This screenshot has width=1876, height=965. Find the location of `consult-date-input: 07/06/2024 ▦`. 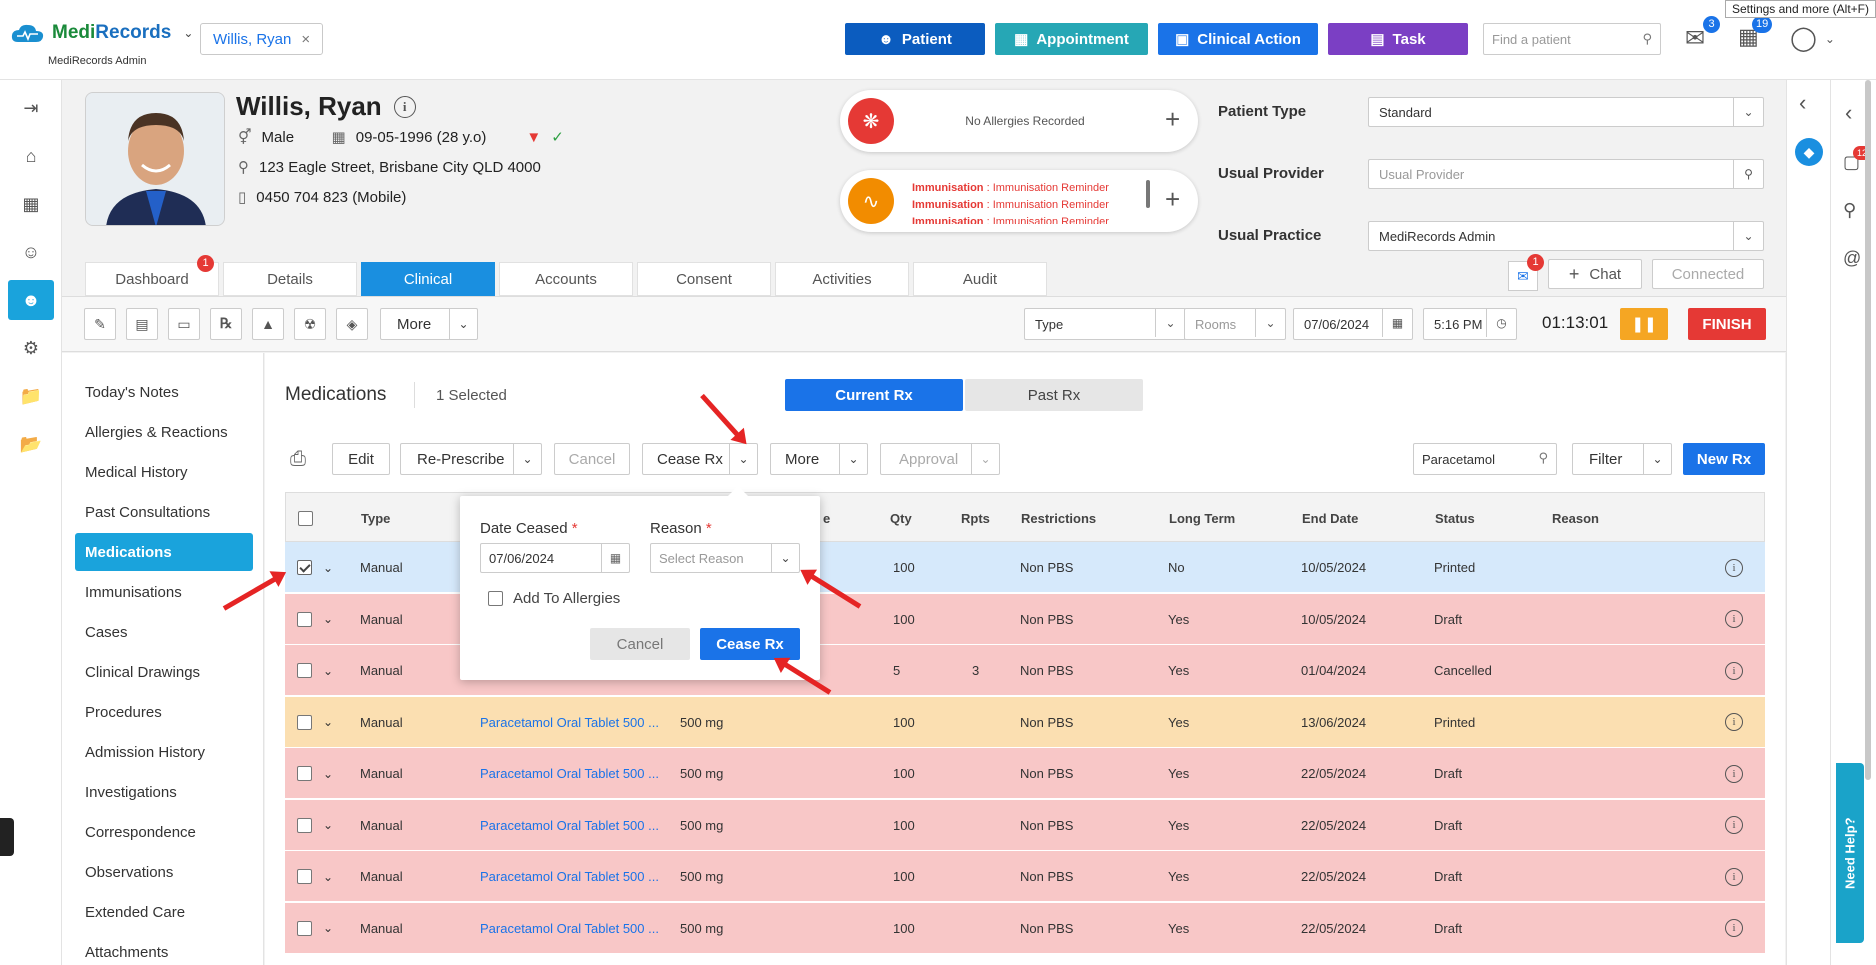

consult-date-input: 07/06/2024 ▦ is located at coordinates (1353, 324).